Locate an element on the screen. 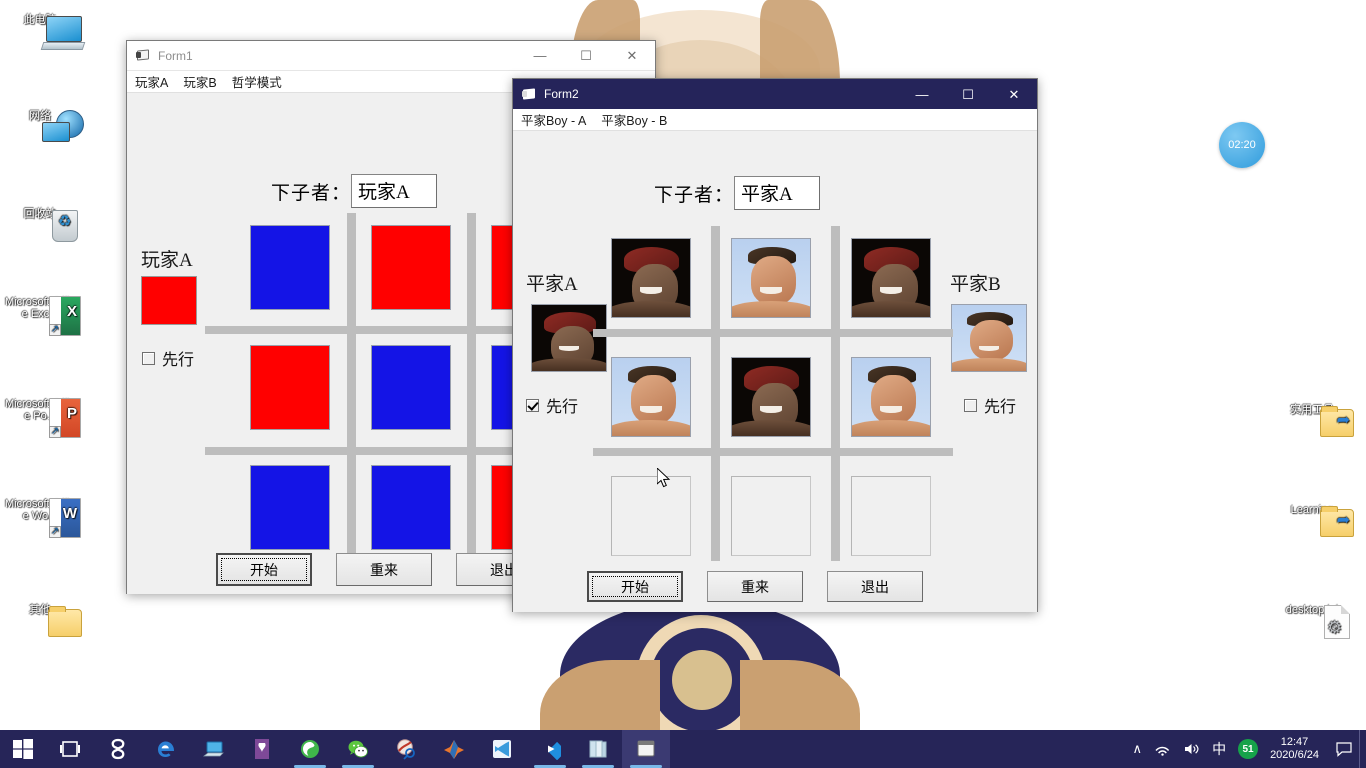  tray-badge: 51 is located at coordinates (1248, 749).